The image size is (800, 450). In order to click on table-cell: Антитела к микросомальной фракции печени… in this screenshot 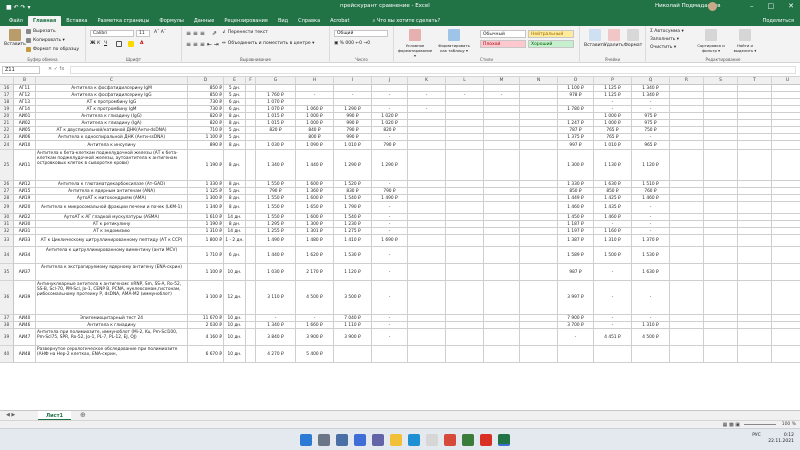, I will do `click(112, 208)`.